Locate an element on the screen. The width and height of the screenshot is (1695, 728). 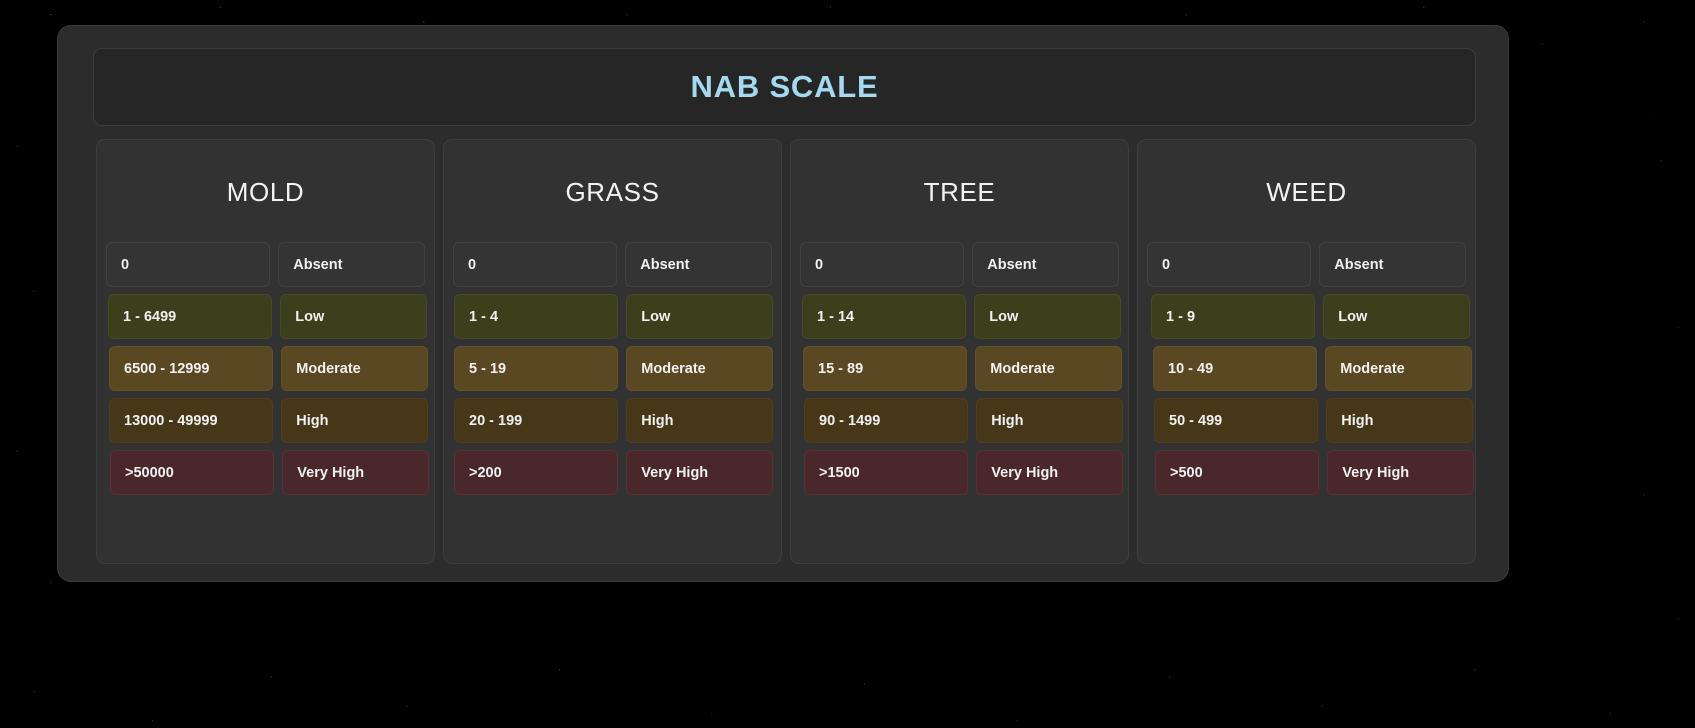
count-range-cell: >1500 is located at coordinates (886, 472).